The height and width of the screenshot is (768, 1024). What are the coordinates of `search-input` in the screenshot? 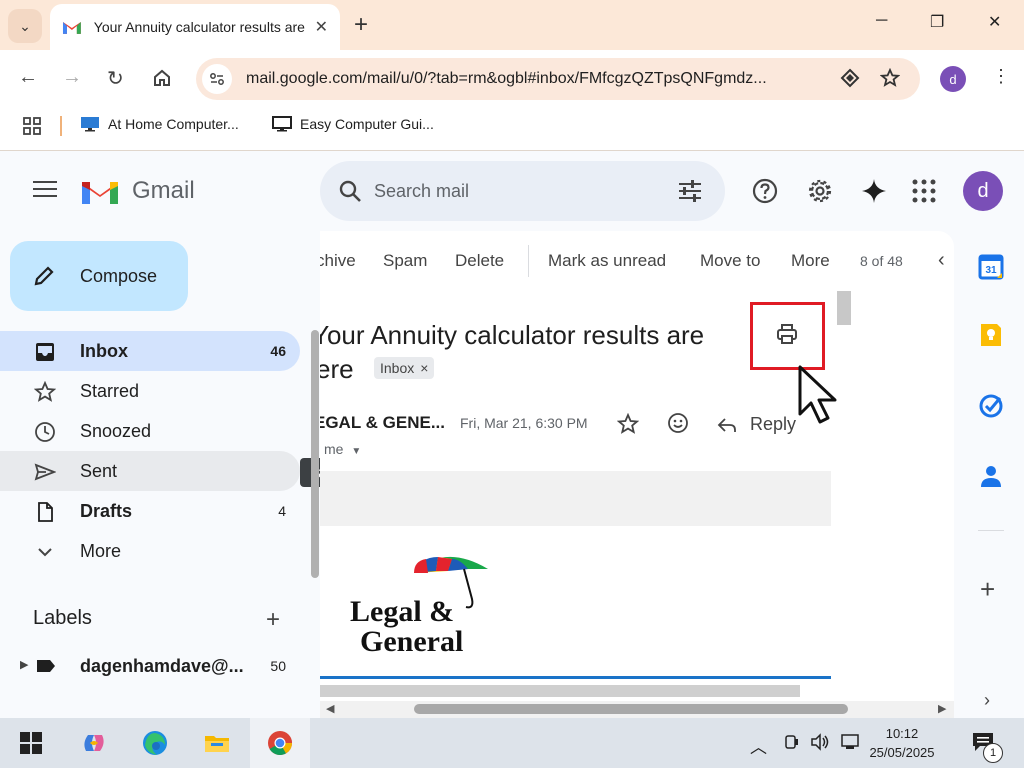 It's located at (519, 191).